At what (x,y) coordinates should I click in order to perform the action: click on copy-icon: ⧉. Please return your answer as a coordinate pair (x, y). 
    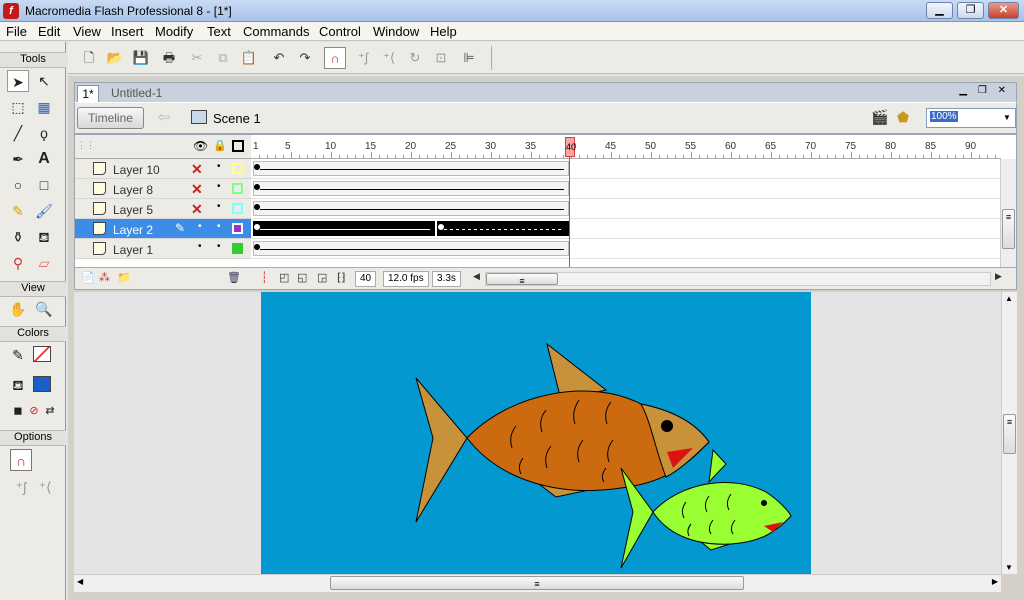
    Looking at the image, I should click on (223, 58).